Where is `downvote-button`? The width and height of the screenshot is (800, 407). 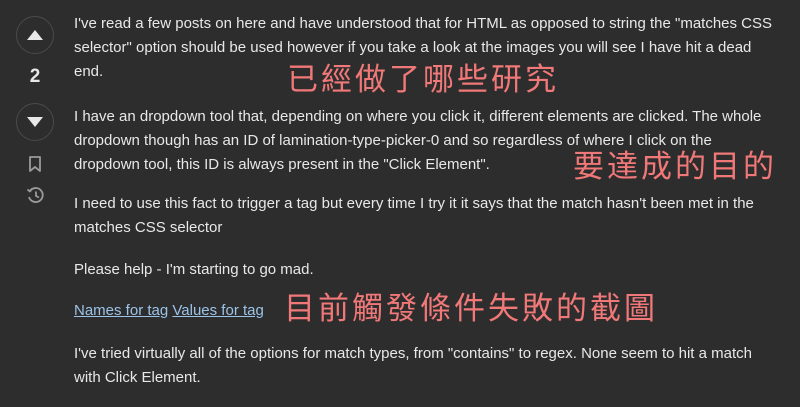
downvote-button is located at coordinates (35, 122).